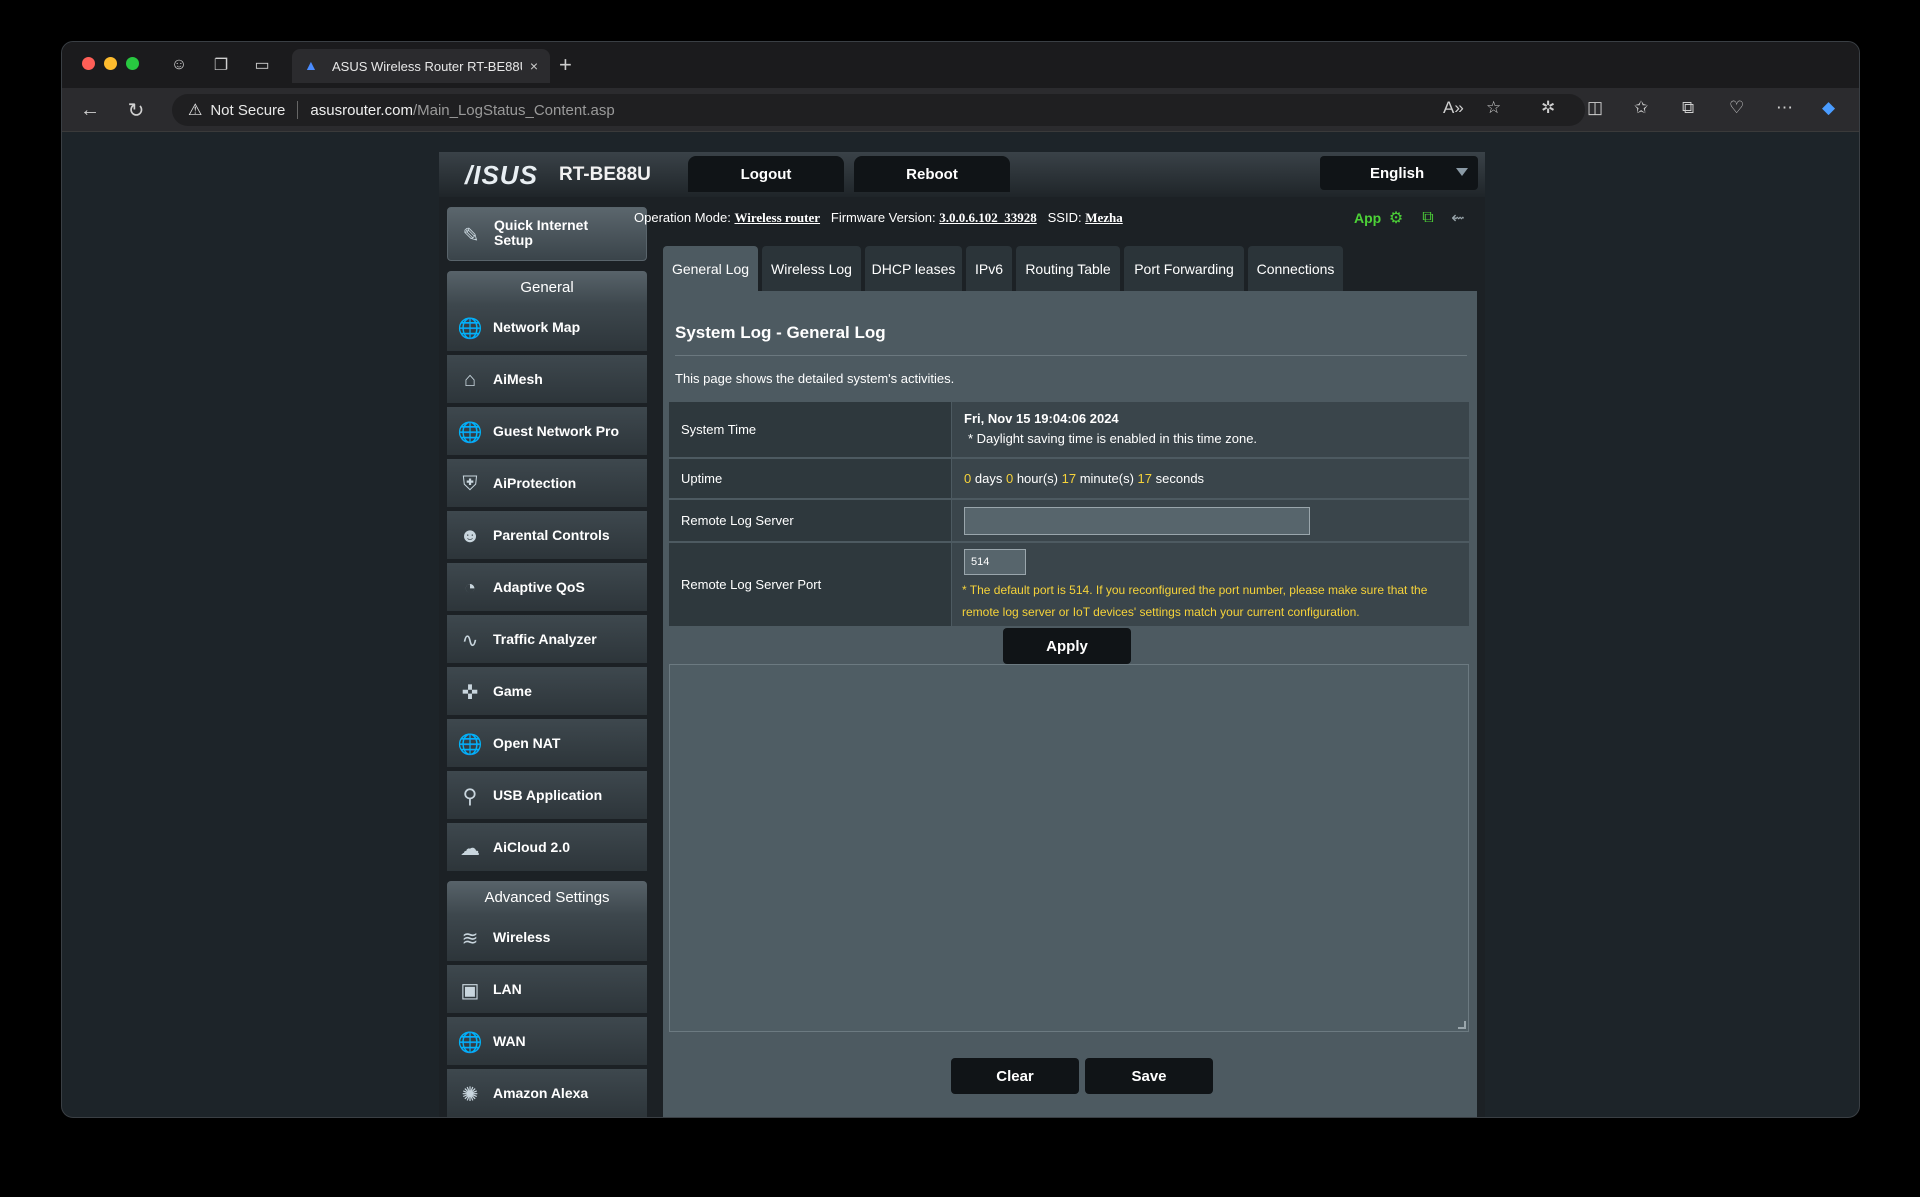  I want to click on remote-log-server-cell, so click(1210, 520).